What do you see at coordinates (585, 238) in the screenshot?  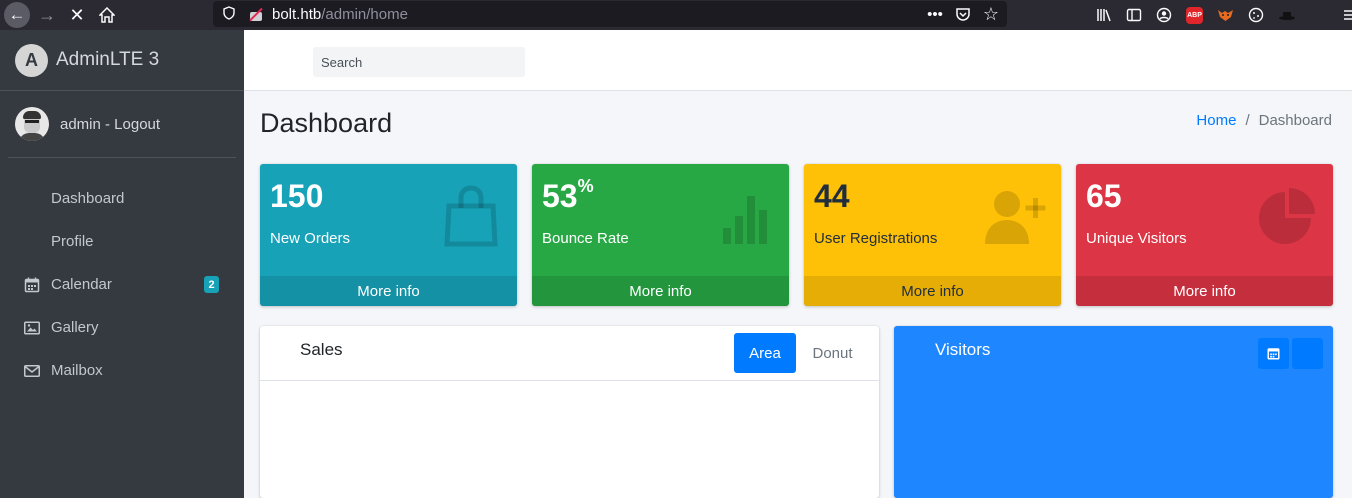 I see `stat-label: Bounce Rate` at bounding box center [585, 238].